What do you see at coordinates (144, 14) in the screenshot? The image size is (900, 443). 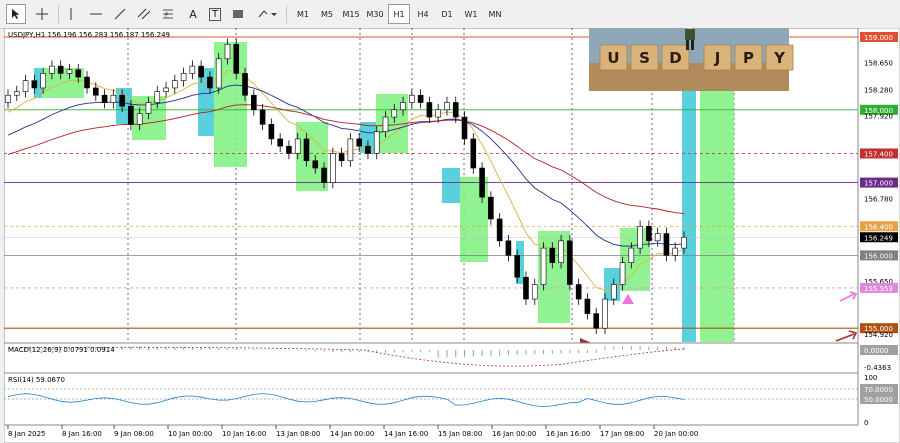 I see `channel-icon` at bounding box center [144, 14].